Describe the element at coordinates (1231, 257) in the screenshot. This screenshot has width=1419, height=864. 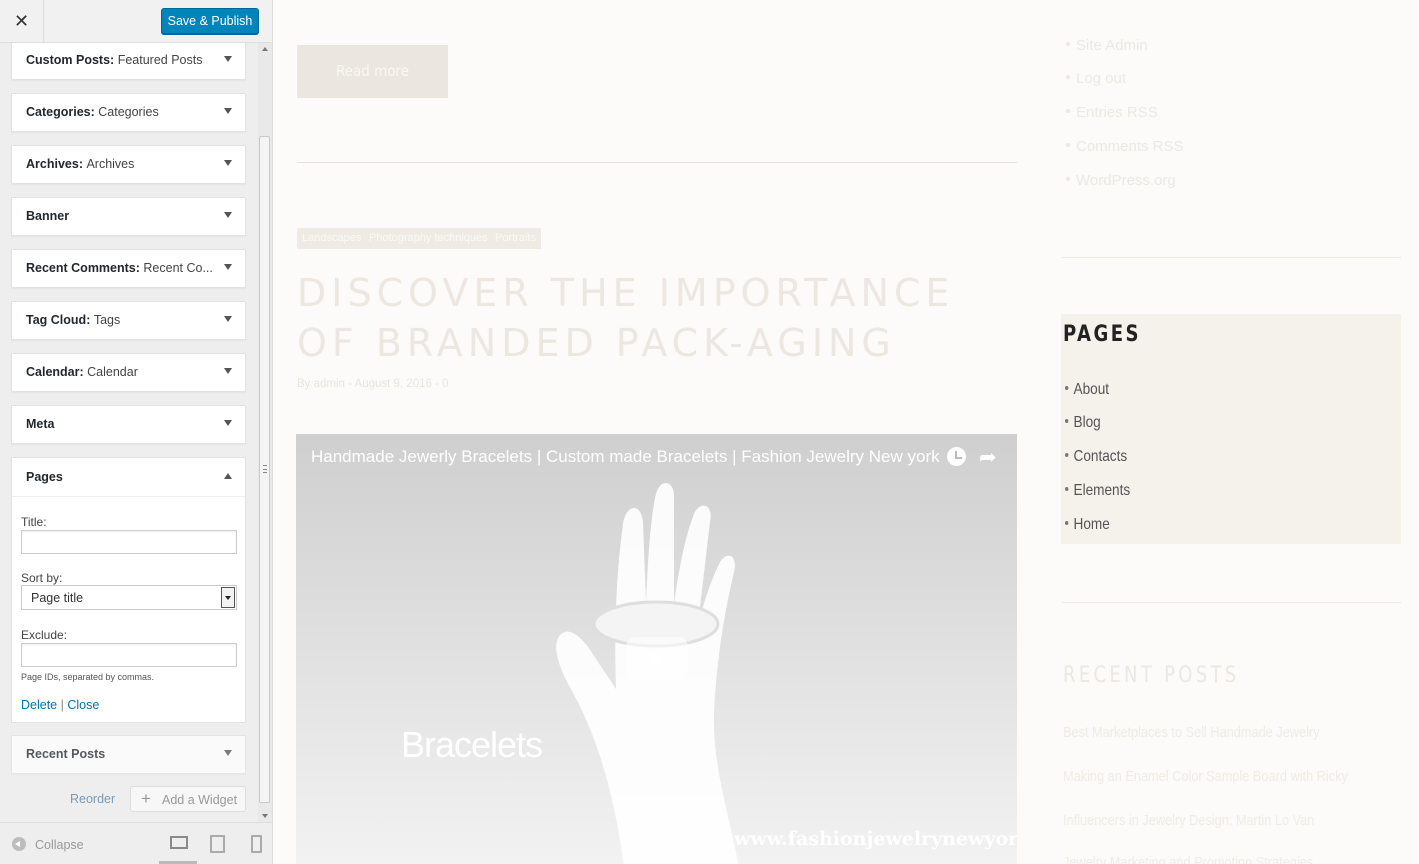
I see `sidebar-divider` at that location.